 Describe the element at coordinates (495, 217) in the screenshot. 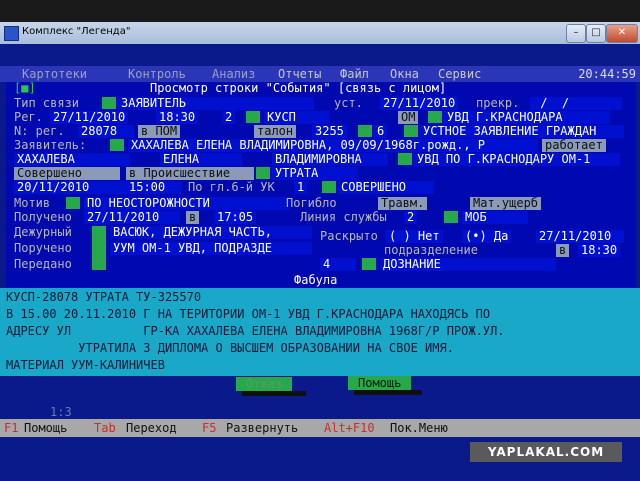

I see `mob-field: МОБ` at that location.